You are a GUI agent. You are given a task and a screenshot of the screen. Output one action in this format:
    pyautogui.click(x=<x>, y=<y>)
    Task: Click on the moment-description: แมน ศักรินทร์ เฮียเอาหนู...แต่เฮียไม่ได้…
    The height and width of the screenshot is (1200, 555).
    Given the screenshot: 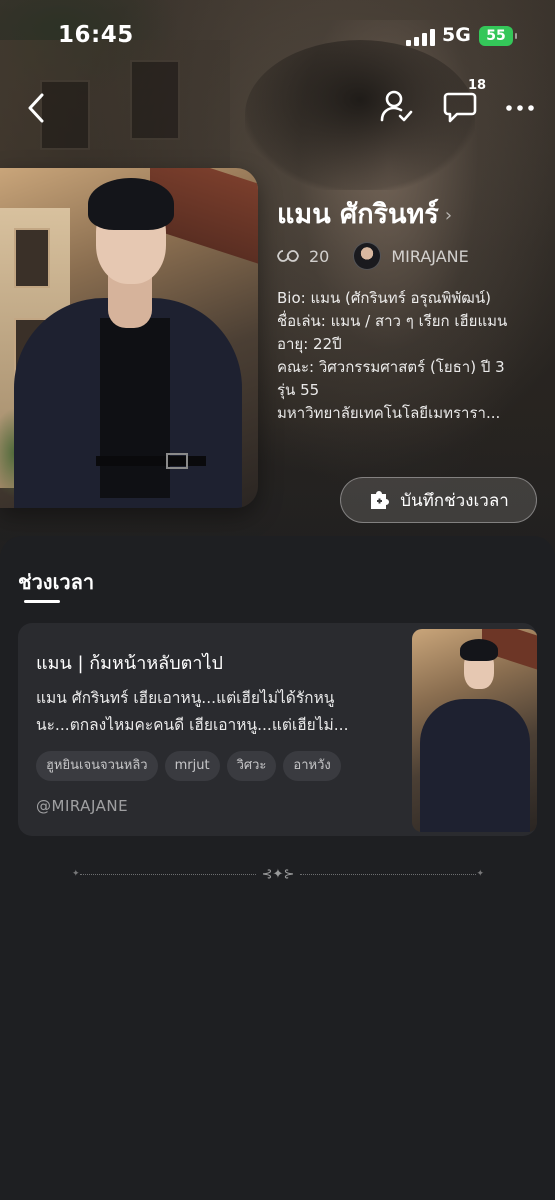 What is the action you would take?
    pyautogui.click(x=216, y=712)
    